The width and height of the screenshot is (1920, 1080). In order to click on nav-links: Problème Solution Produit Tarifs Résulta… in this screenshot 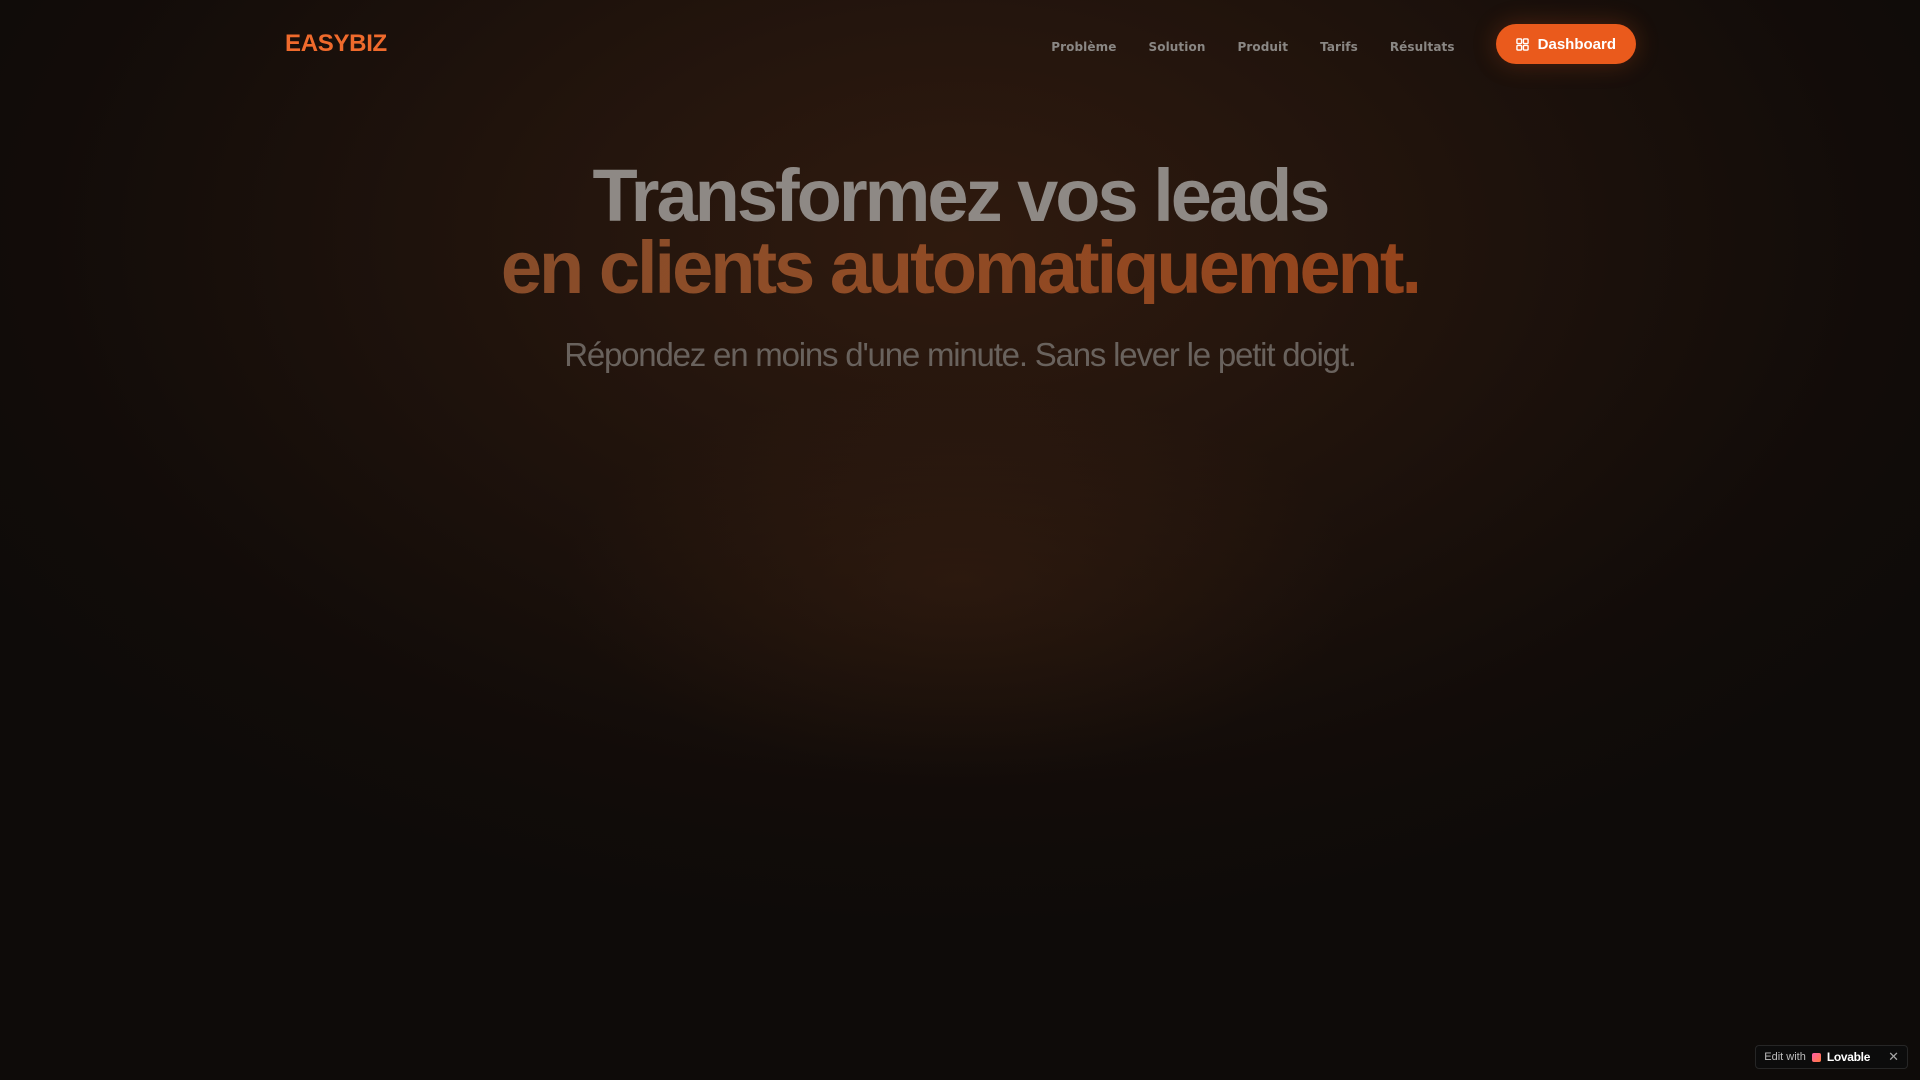, I will do `click(1252, 47)`.